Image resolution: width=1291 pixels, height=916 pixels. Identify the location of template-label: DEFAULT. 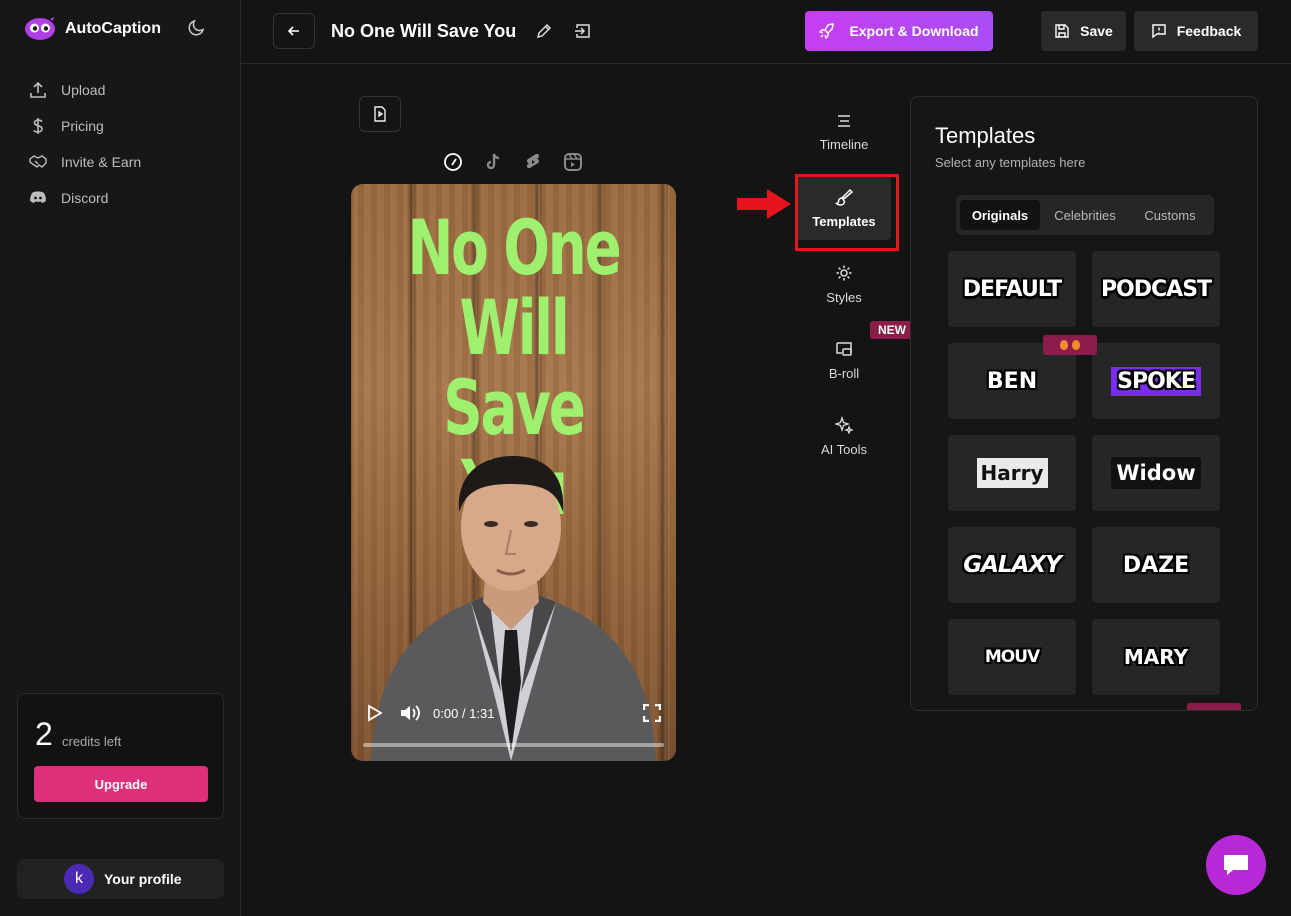
(1012, 289).